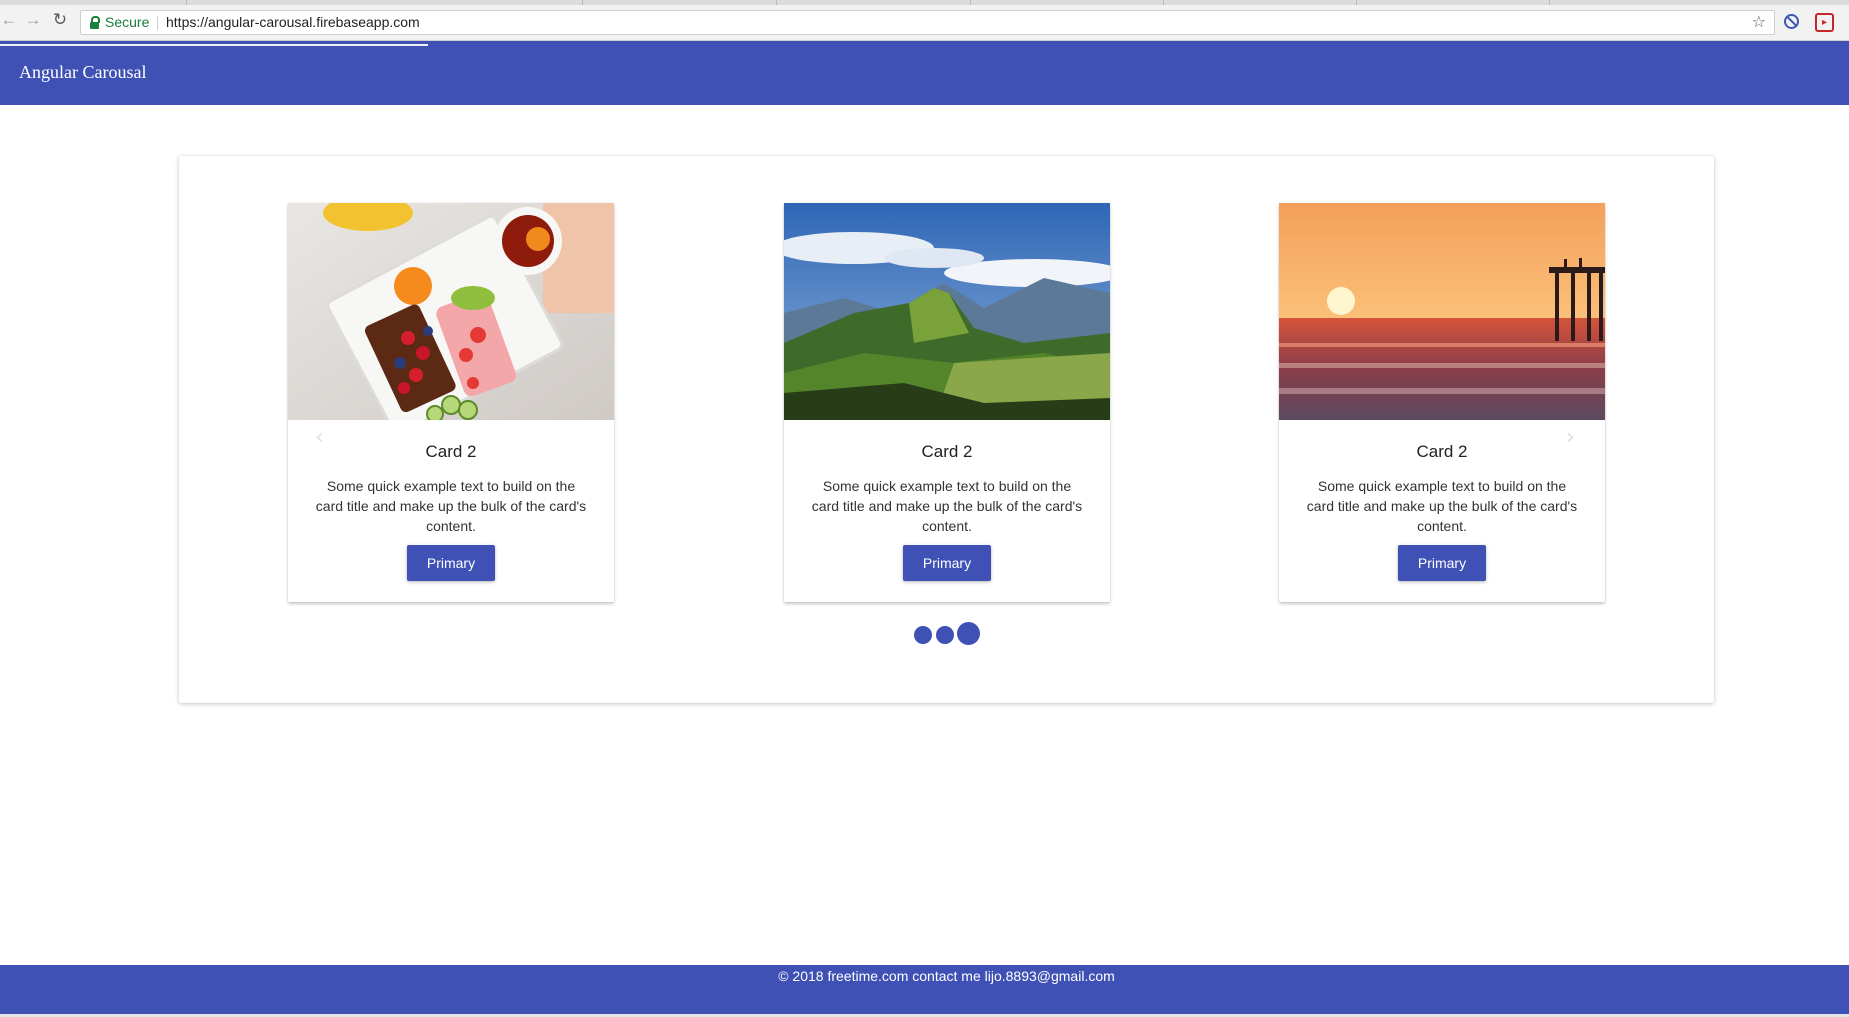  Describe the element at coordinates (83, 72) in the screenshot. I see `app-title: Angular Carousal` at that location.